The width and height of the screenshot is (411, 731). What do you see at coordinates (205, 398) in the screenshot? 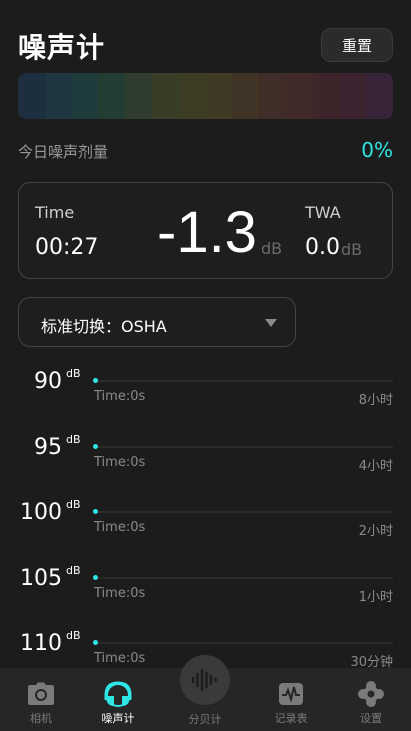
I see `level-row-90: 90 dB Time:0s 8小时` at bounding box center [205, 398].